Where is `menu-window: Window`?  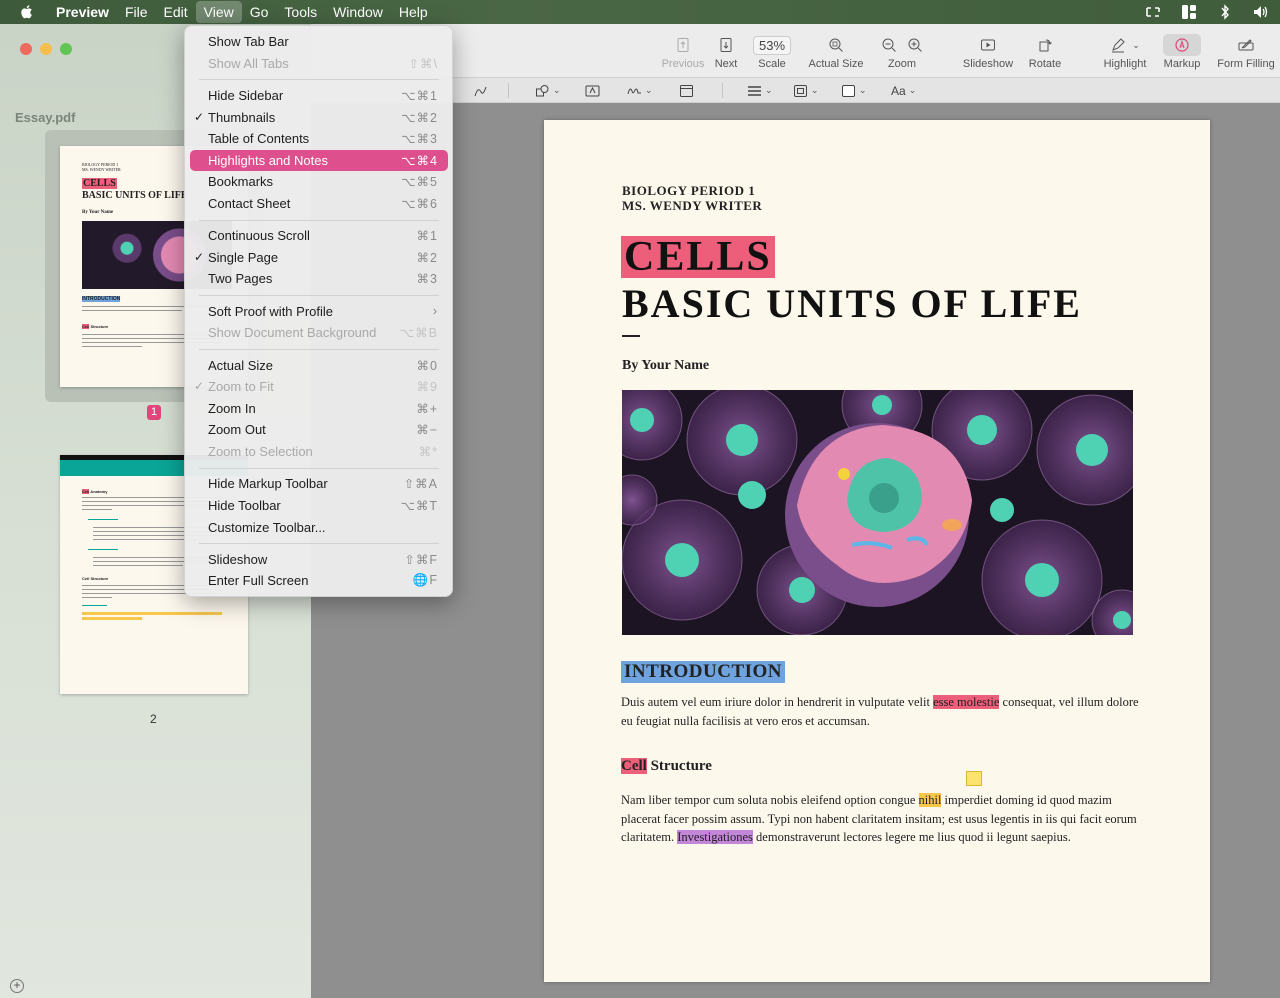 menu-window: Window is located at coordinates (358, 12).